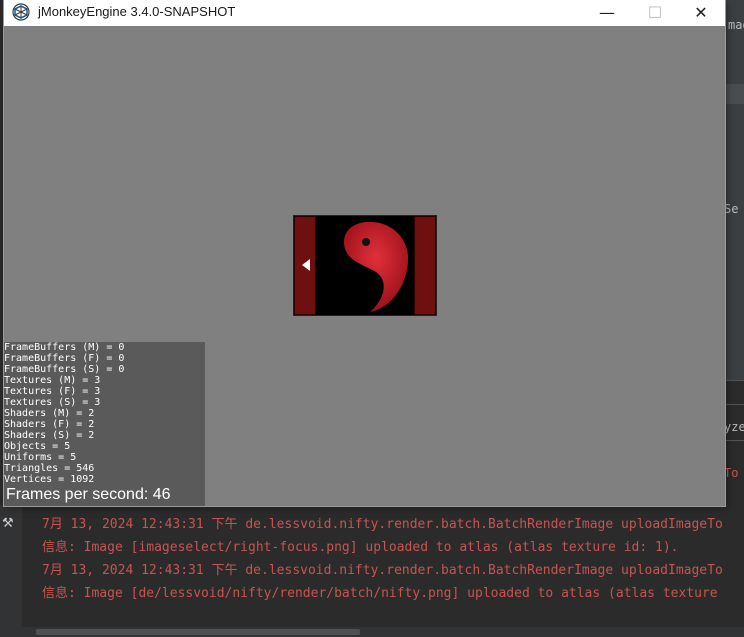 The width and height of the screenshot is (744, 637). Describe the element at coordinates (64, 358) in the screenshot. I see `stats-row: FrameBuffers (F) = 0` at that location.